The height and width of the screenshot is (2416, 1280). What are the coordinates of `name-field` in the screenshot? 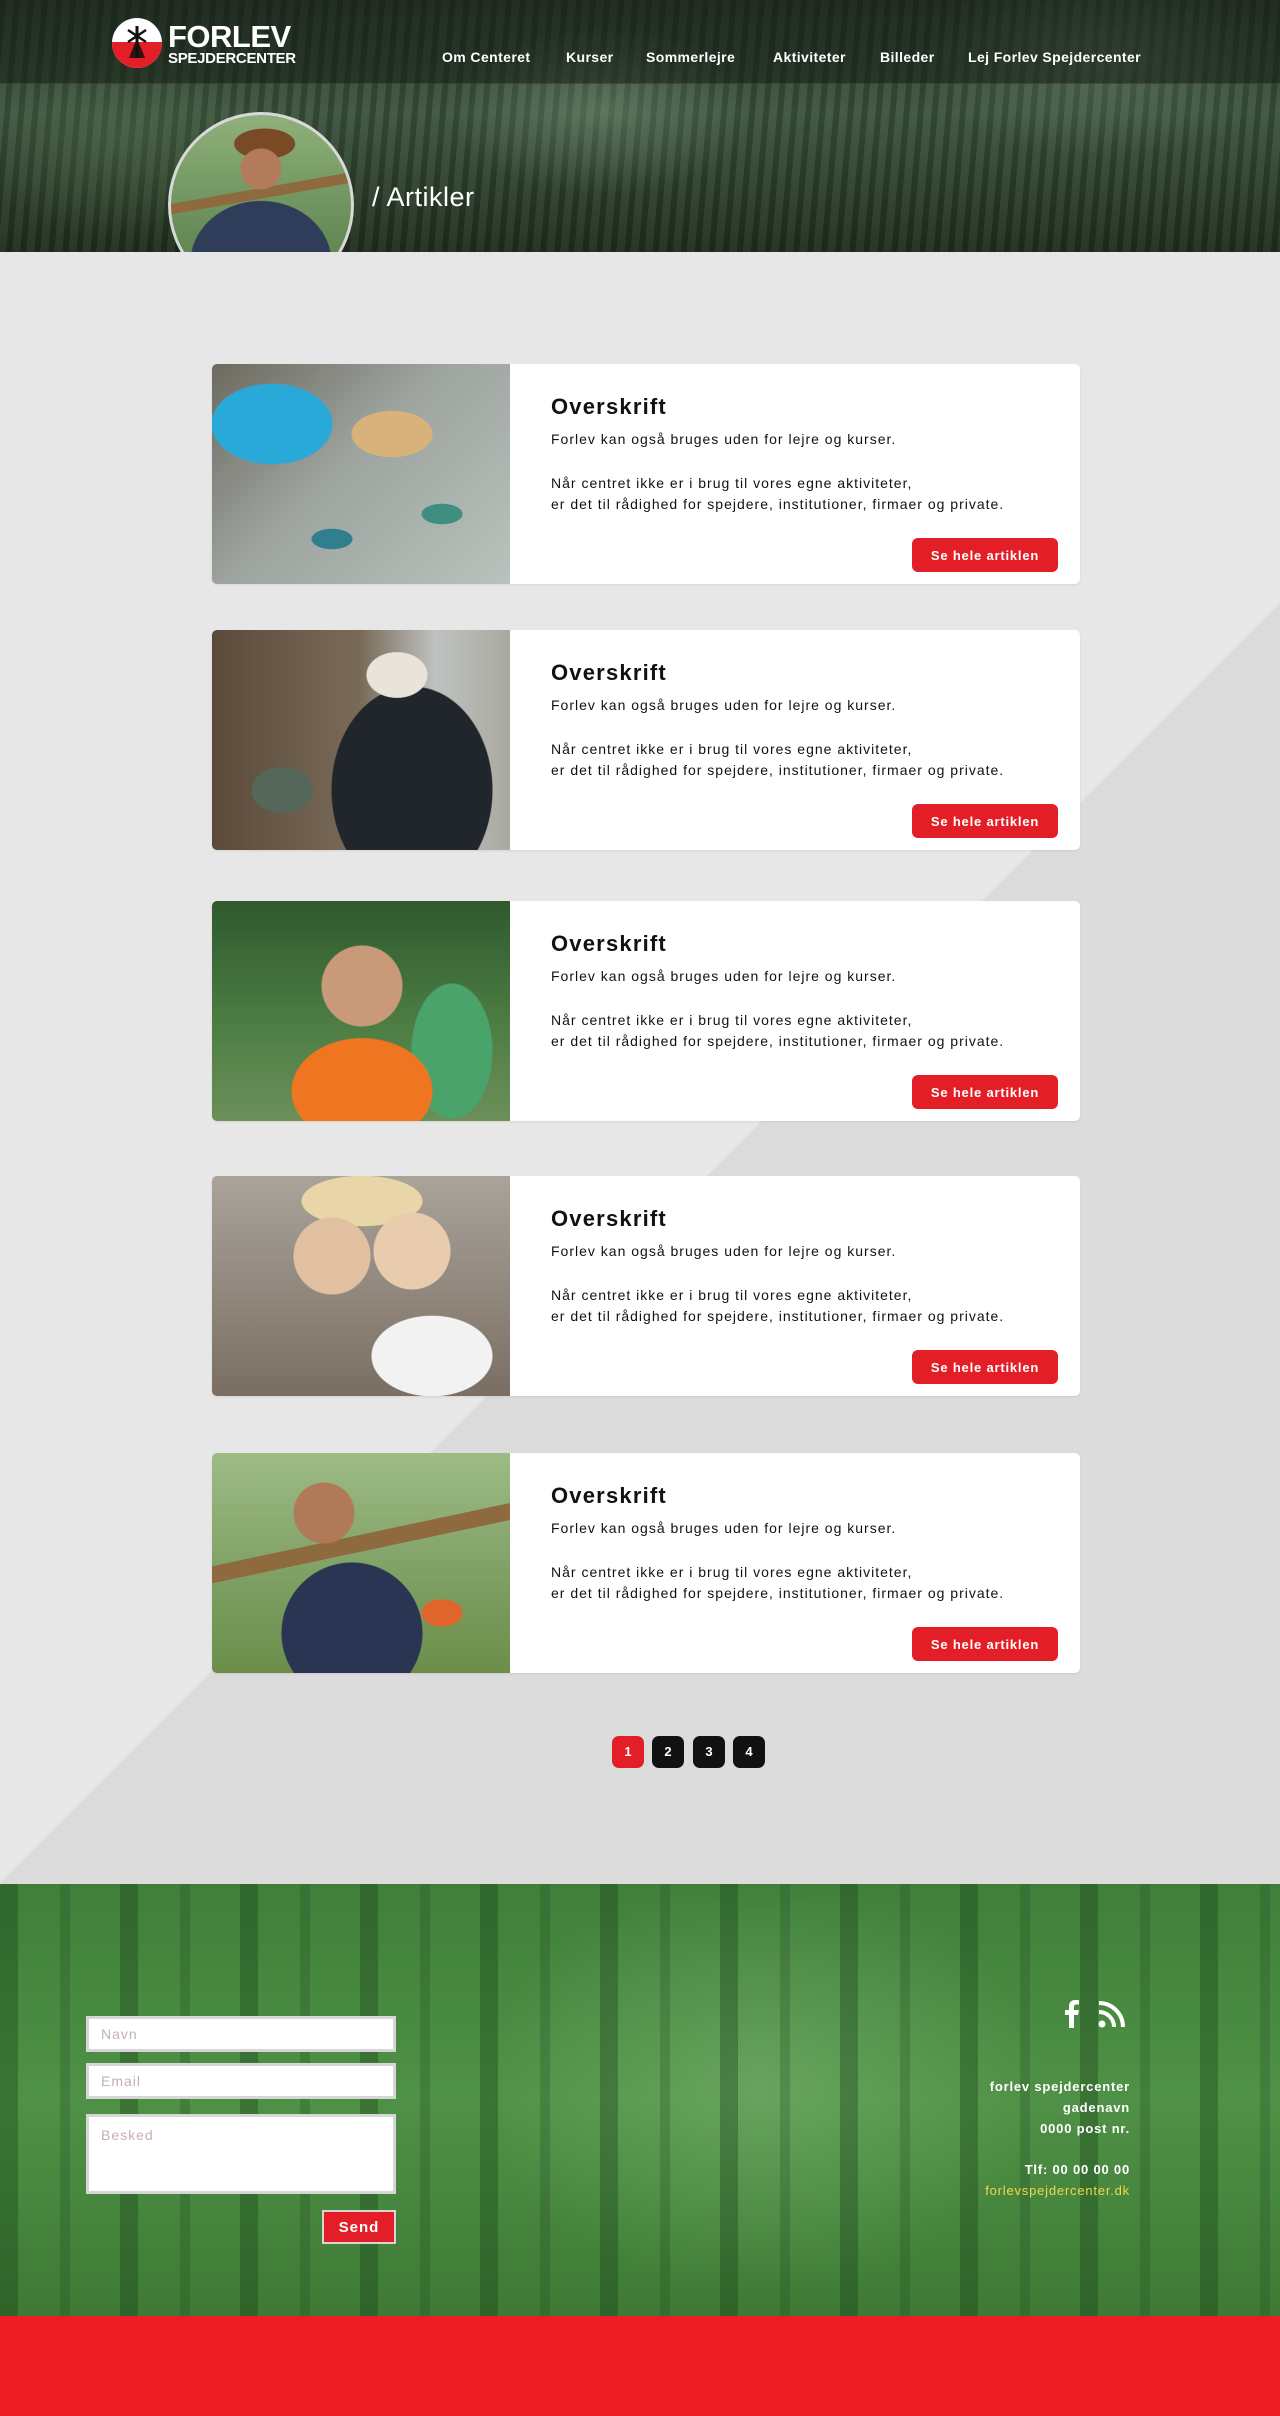 It's located at (241, 2034).